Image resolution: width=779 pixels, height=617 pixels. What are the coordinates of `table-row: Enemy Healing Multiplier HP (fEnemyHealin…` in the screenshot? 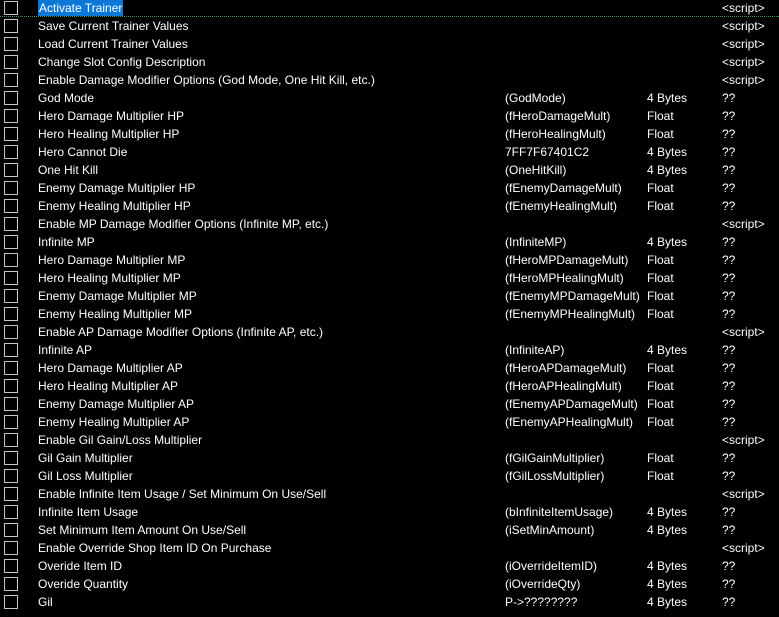 It's located at (389, 206).